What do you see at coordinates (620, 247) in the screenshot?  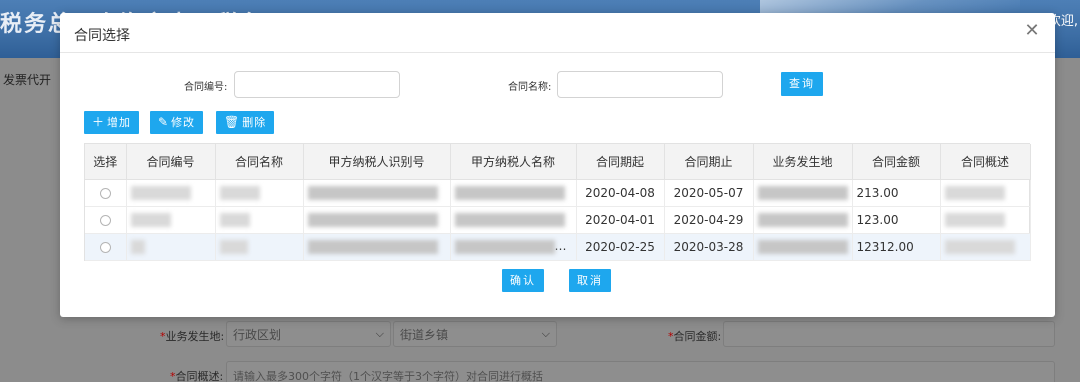 I see `start-date-cell: 2020-02-25` at bounding box center [620, 247].